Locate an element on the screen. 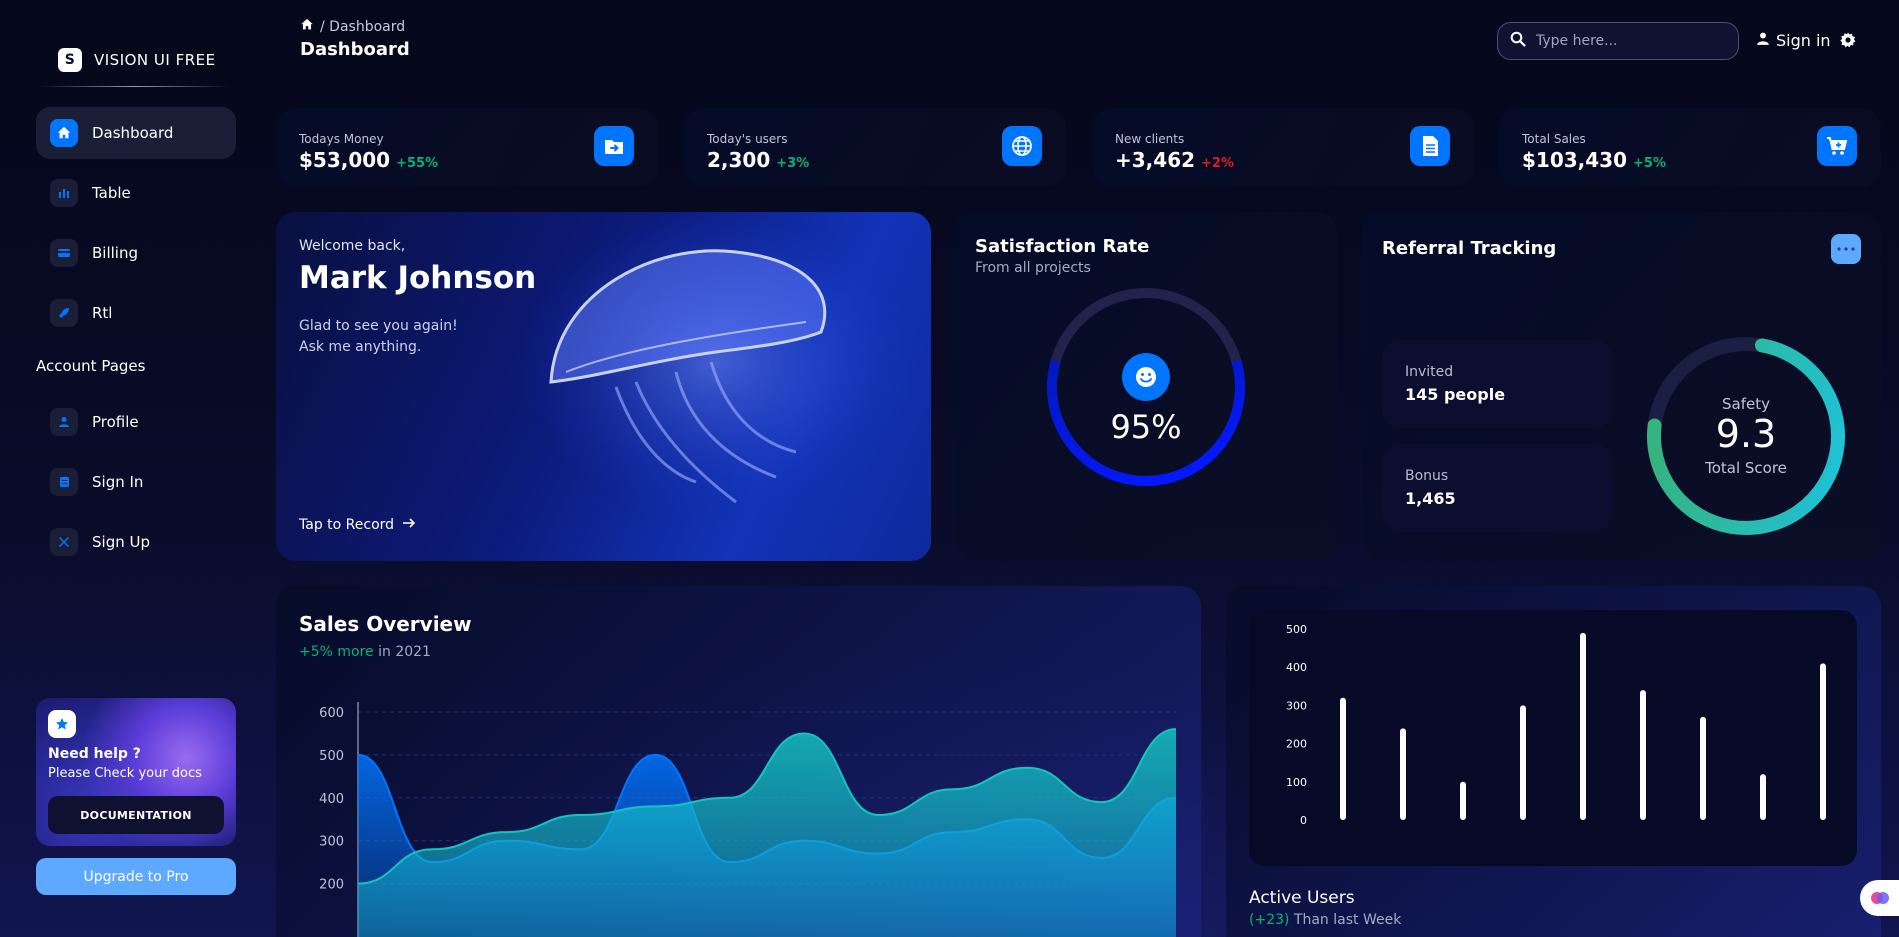  stat-value: $103,430 +5% is located at coordinates (1594, 160).